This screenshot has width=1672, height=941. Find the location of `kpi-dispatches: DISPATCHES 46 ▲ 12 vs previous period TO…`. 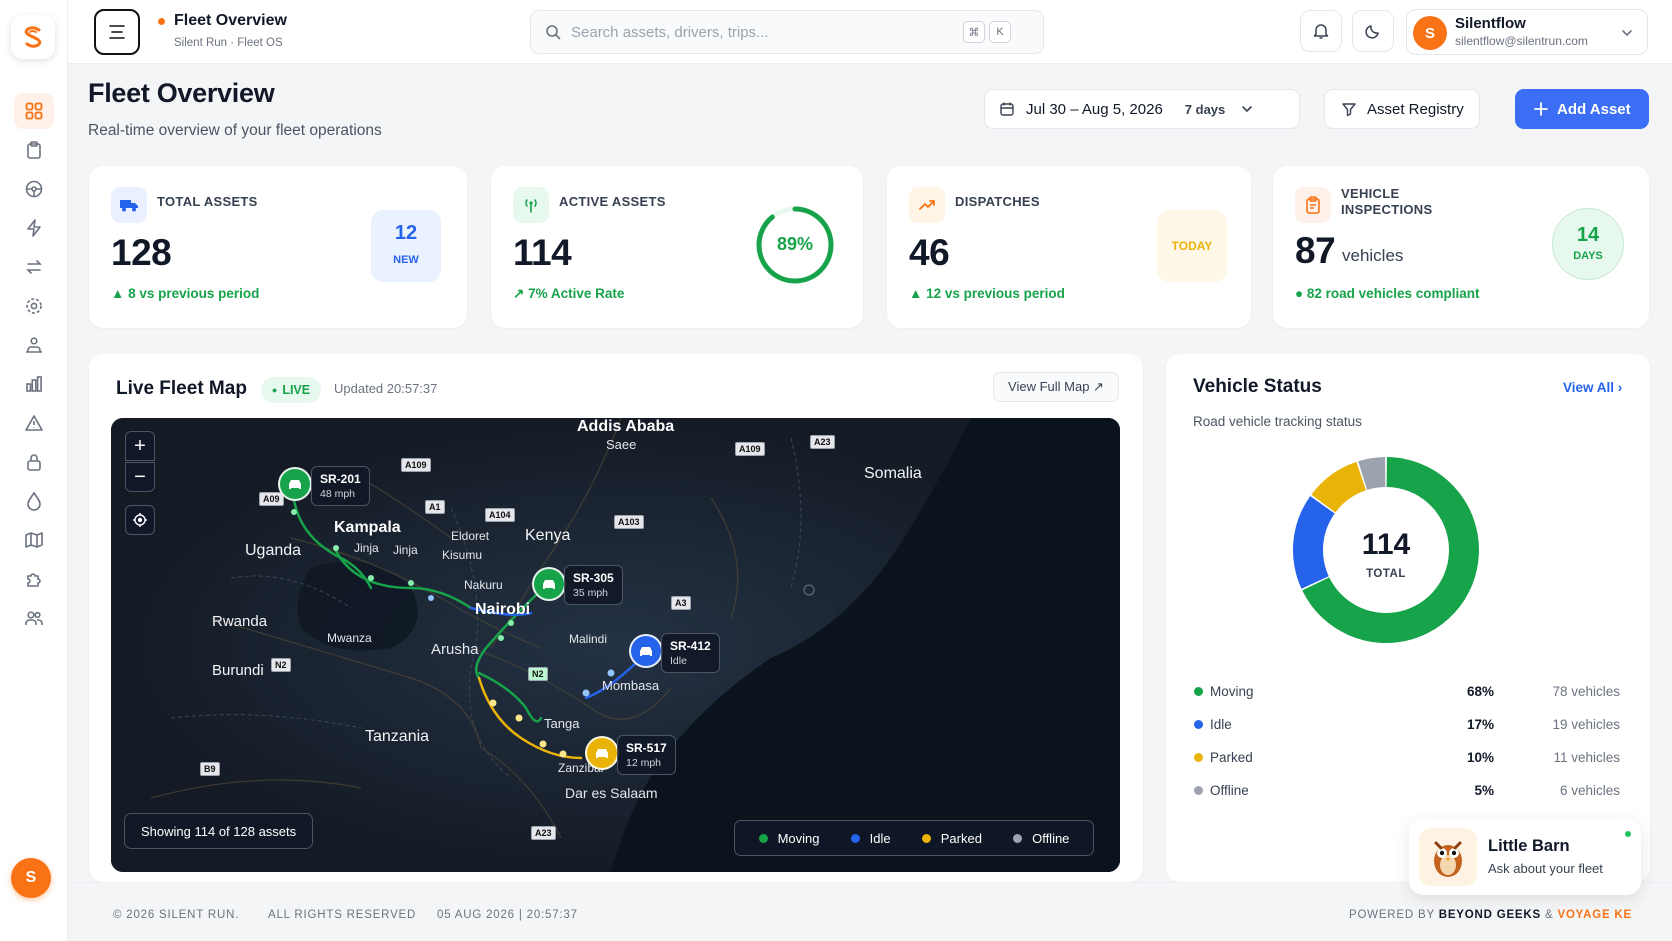

kpi-dispatches: DISPATCHES 46 ▲ 12 vs previous period TO… is located at coordinates (1069, 247).